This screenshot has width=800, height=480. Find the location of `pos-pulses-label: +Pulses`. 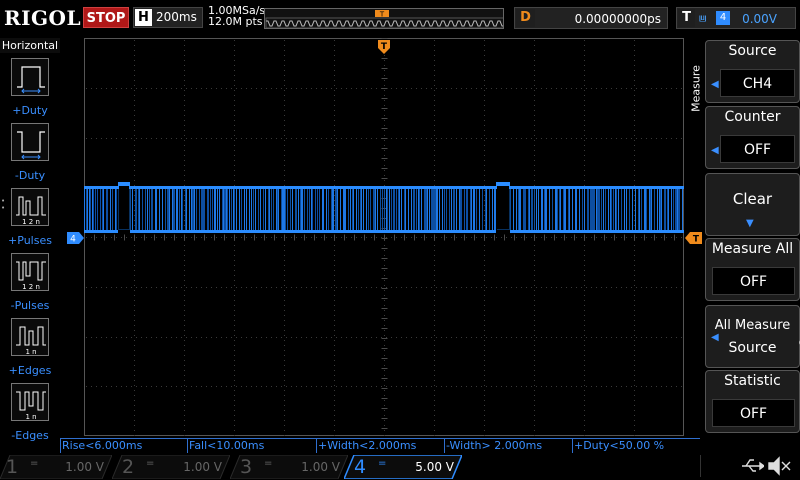

pos-pulses-label: +Pulses is located at coordinates (30, 240).